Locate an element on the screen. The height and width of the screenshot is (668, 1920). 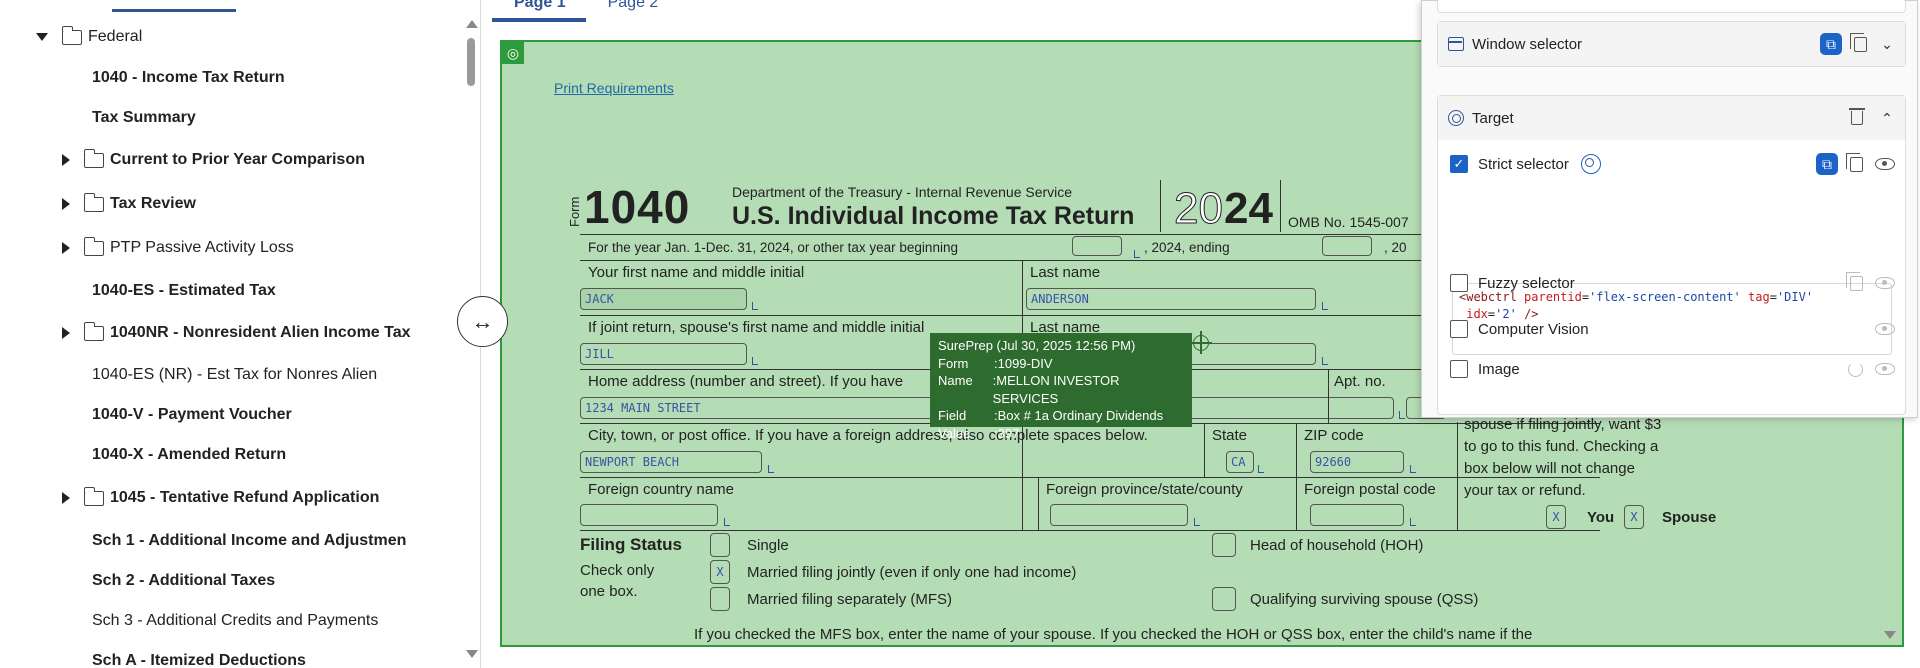
spouse-first-name-field: JILL is located at coordinates (663, 354).